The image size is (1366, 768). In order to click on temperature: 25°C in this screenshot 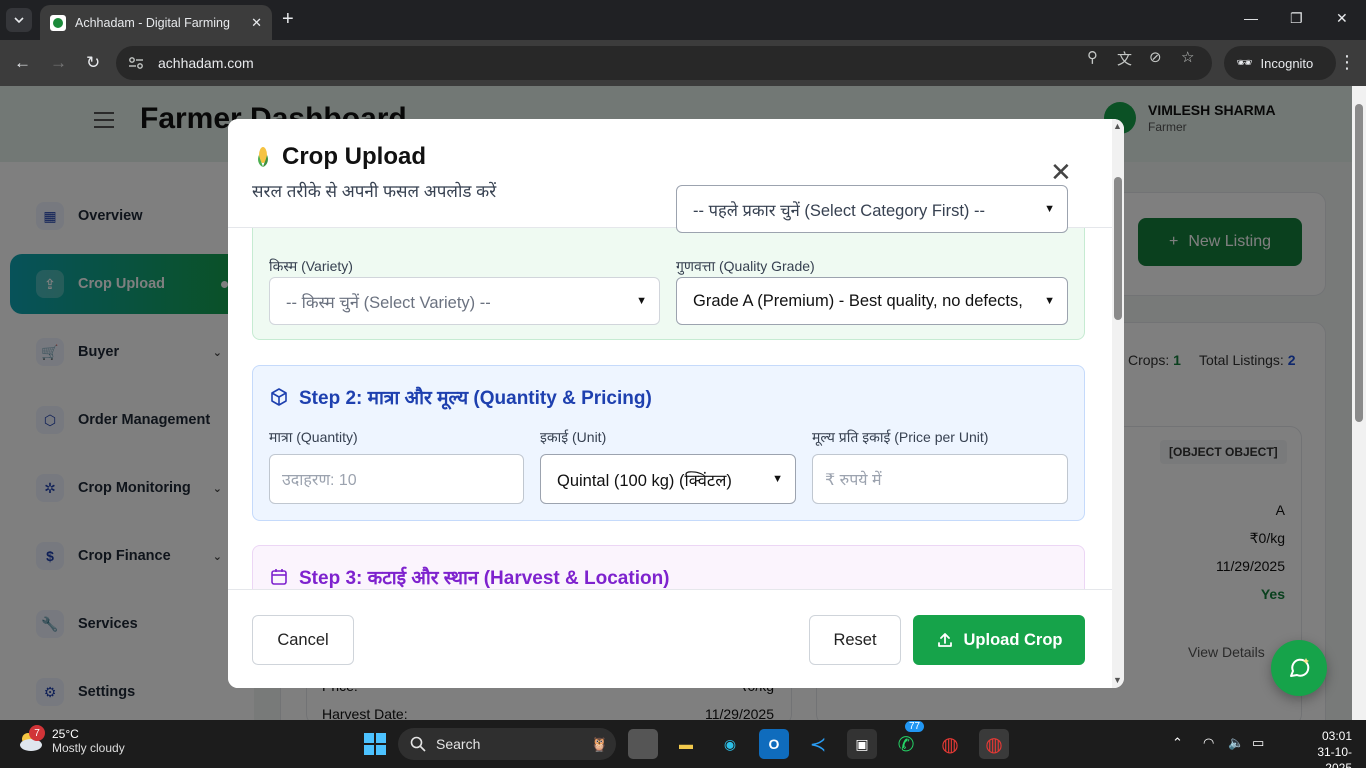, I will do `click(65, 734)`.